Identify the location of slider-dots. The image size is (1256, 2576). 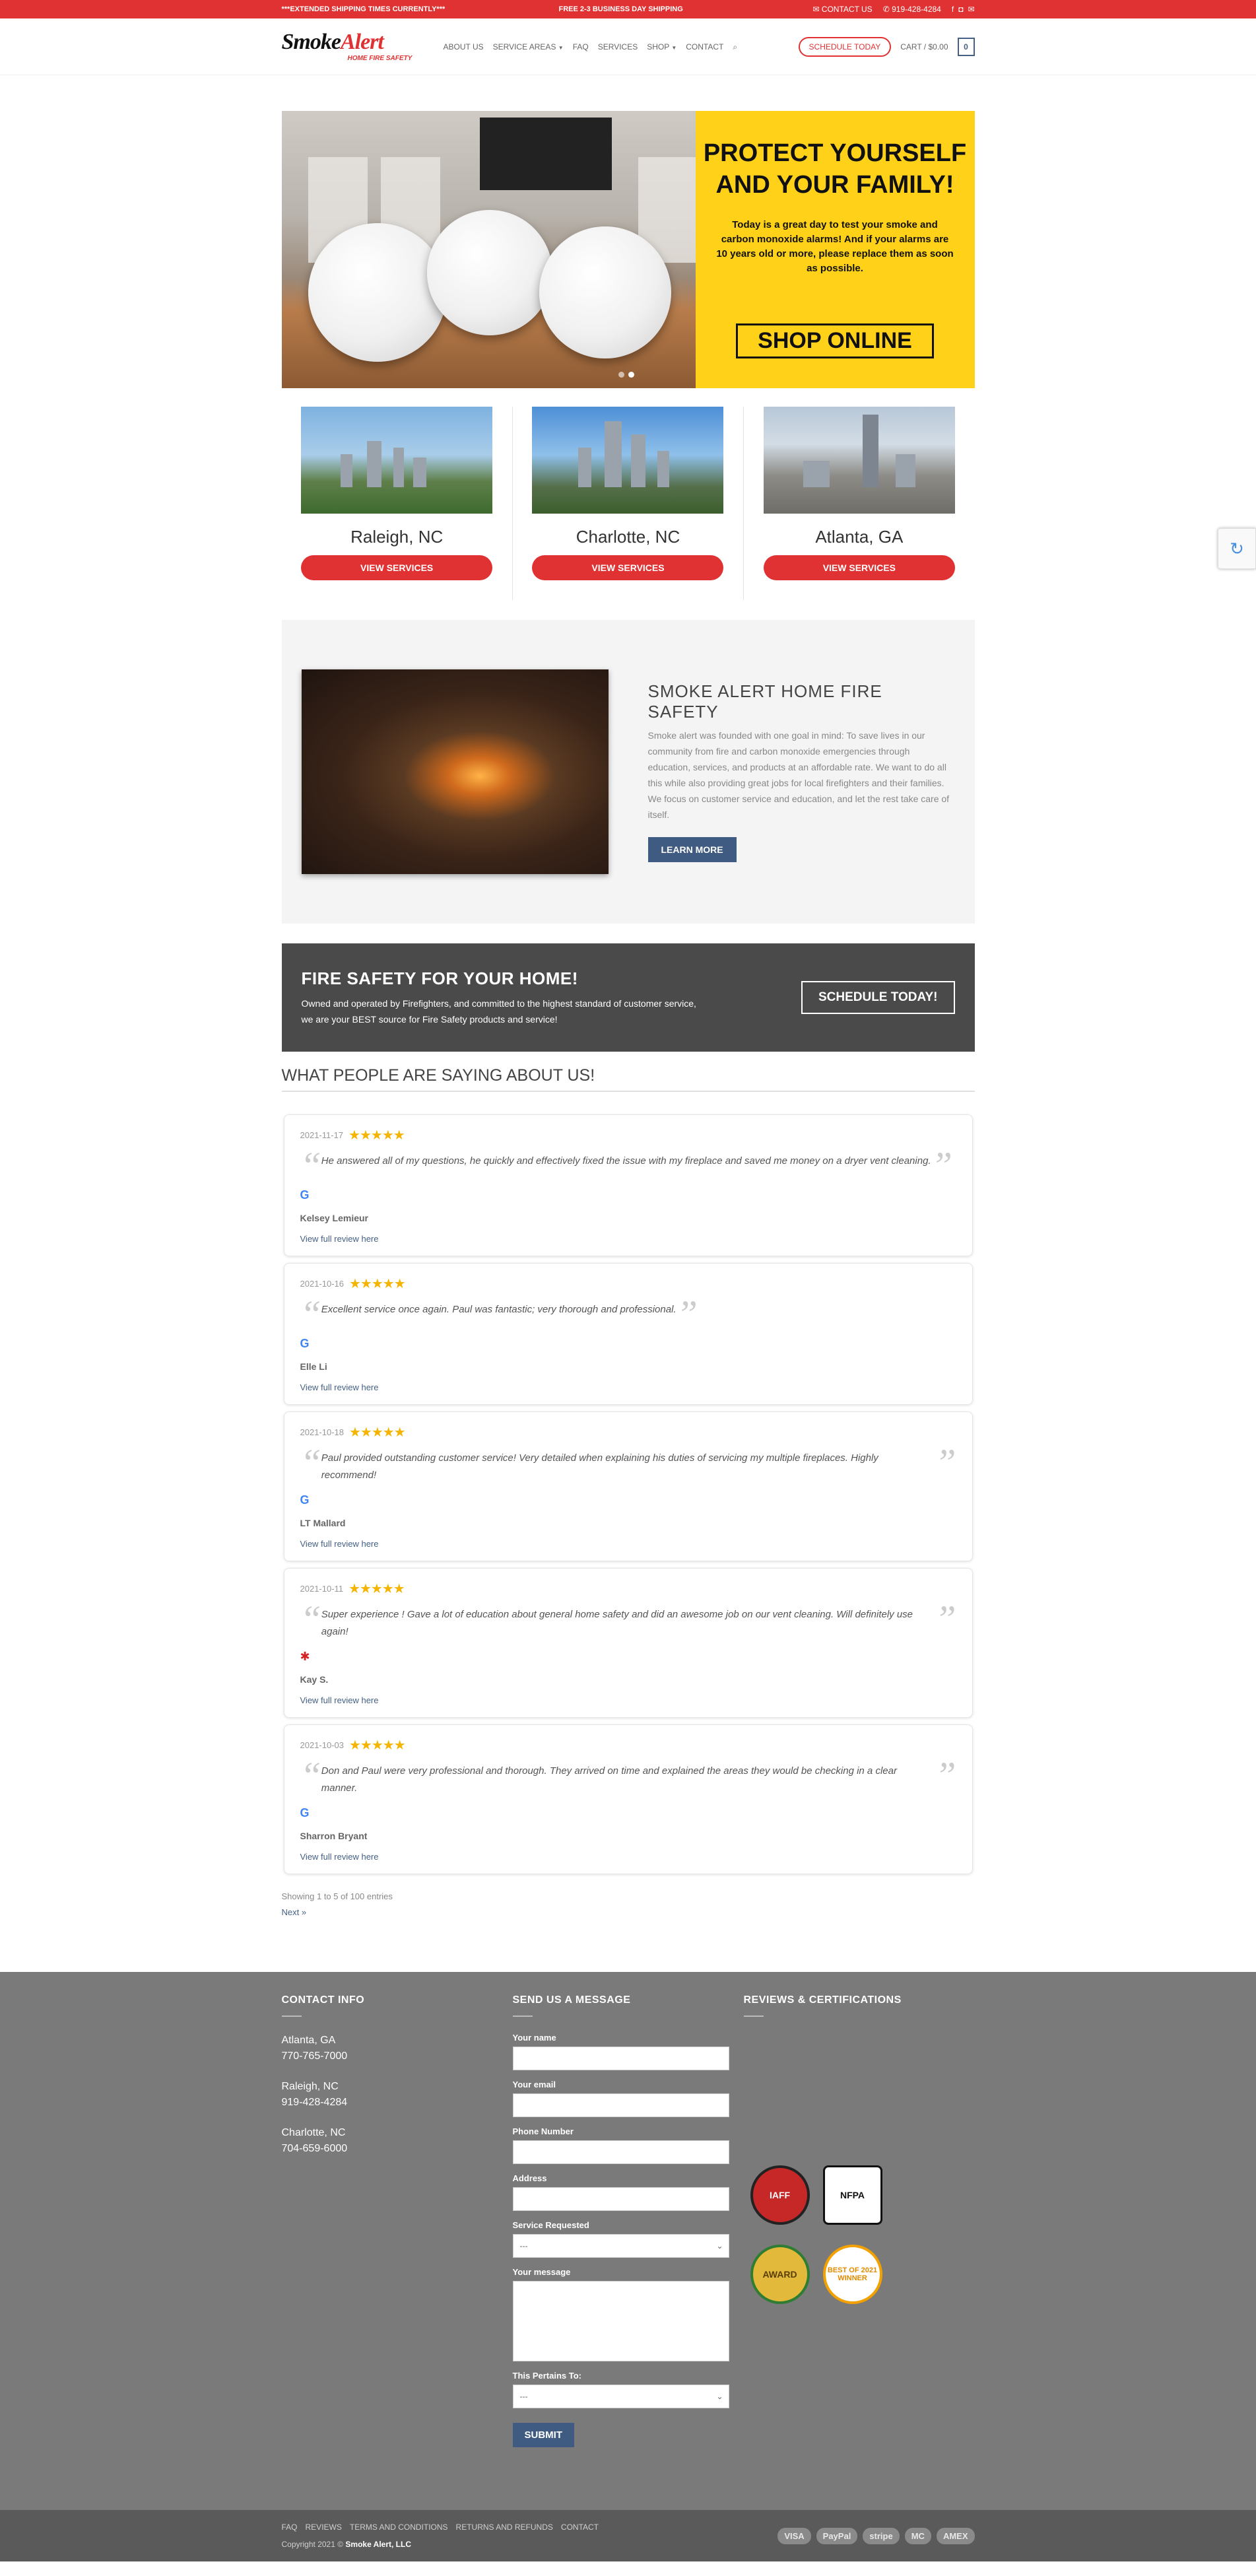
(626, 375).